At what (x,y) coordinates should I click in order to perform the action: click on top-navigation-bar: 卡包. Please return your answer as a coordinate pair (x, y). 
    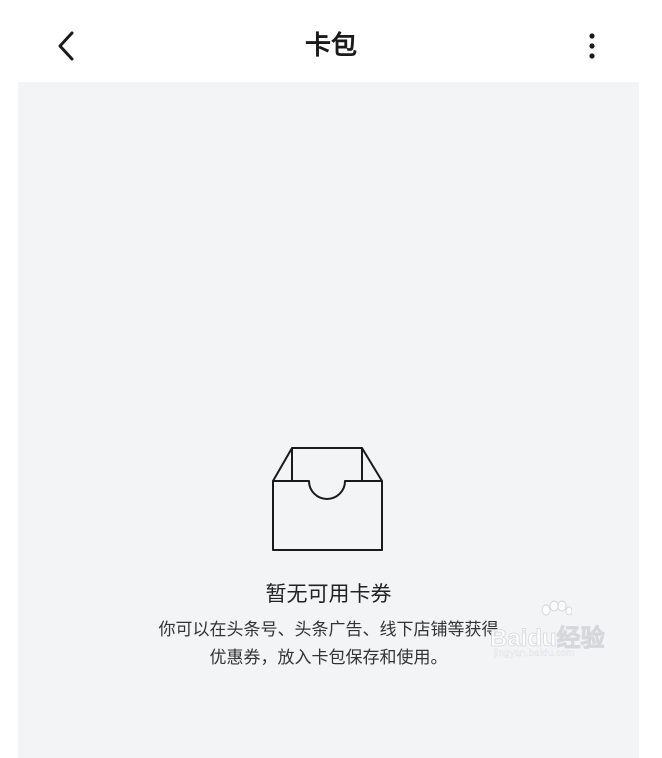
    Looking at the image, I should click on (331, 41).